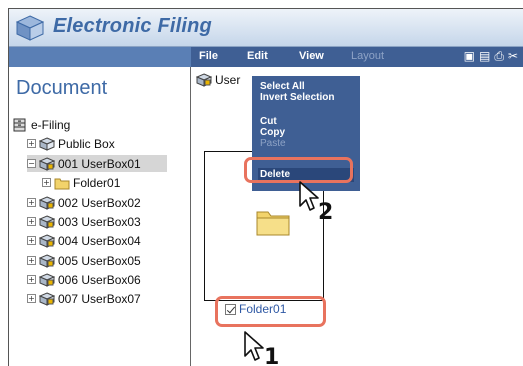 Image resolution: width=523 pixels, height=366 pixels. I want to click on tree-item-folder01: + Folder01, so click(81, 182).